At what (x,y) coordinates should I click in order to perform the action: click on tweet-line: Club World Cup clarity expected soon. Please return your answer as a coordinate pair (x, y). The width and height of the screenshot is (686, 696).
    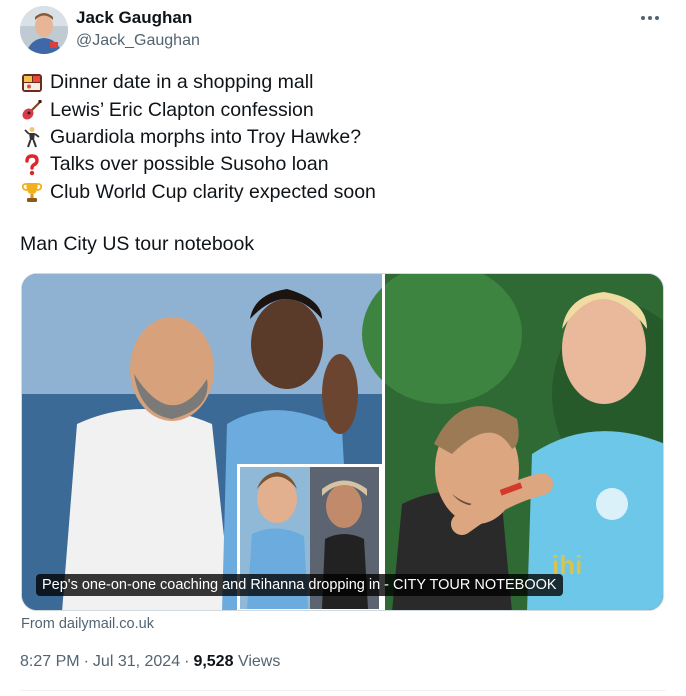
    Looking at the image, I should click on (340, 192).